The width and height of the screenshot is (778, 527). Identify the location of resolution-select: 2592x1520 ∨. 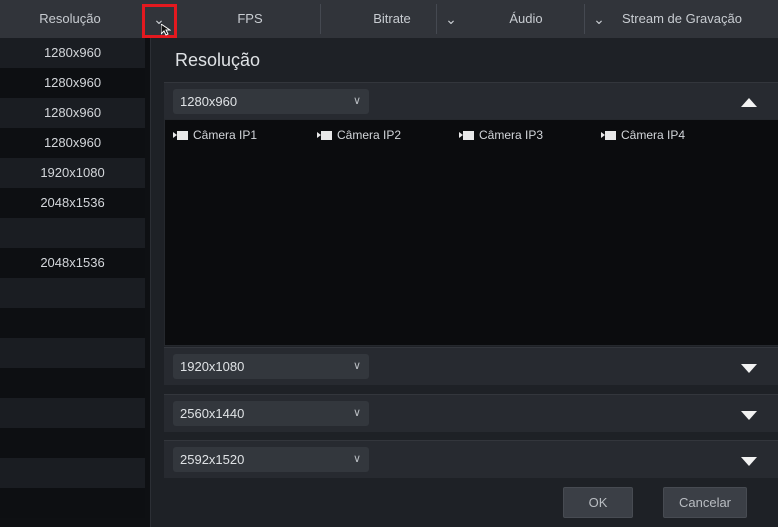
(271, 459).